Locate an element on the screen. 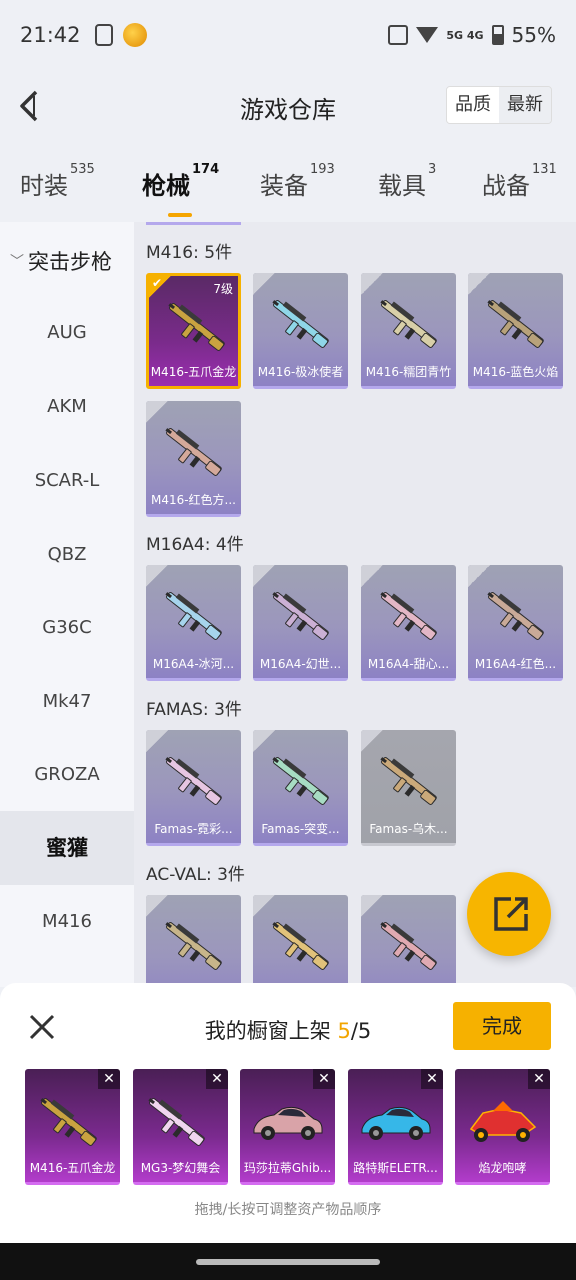 This screenshot has height=1280, width=576. tab-vehicles: 载具3 is located at coordinates (407, 181).